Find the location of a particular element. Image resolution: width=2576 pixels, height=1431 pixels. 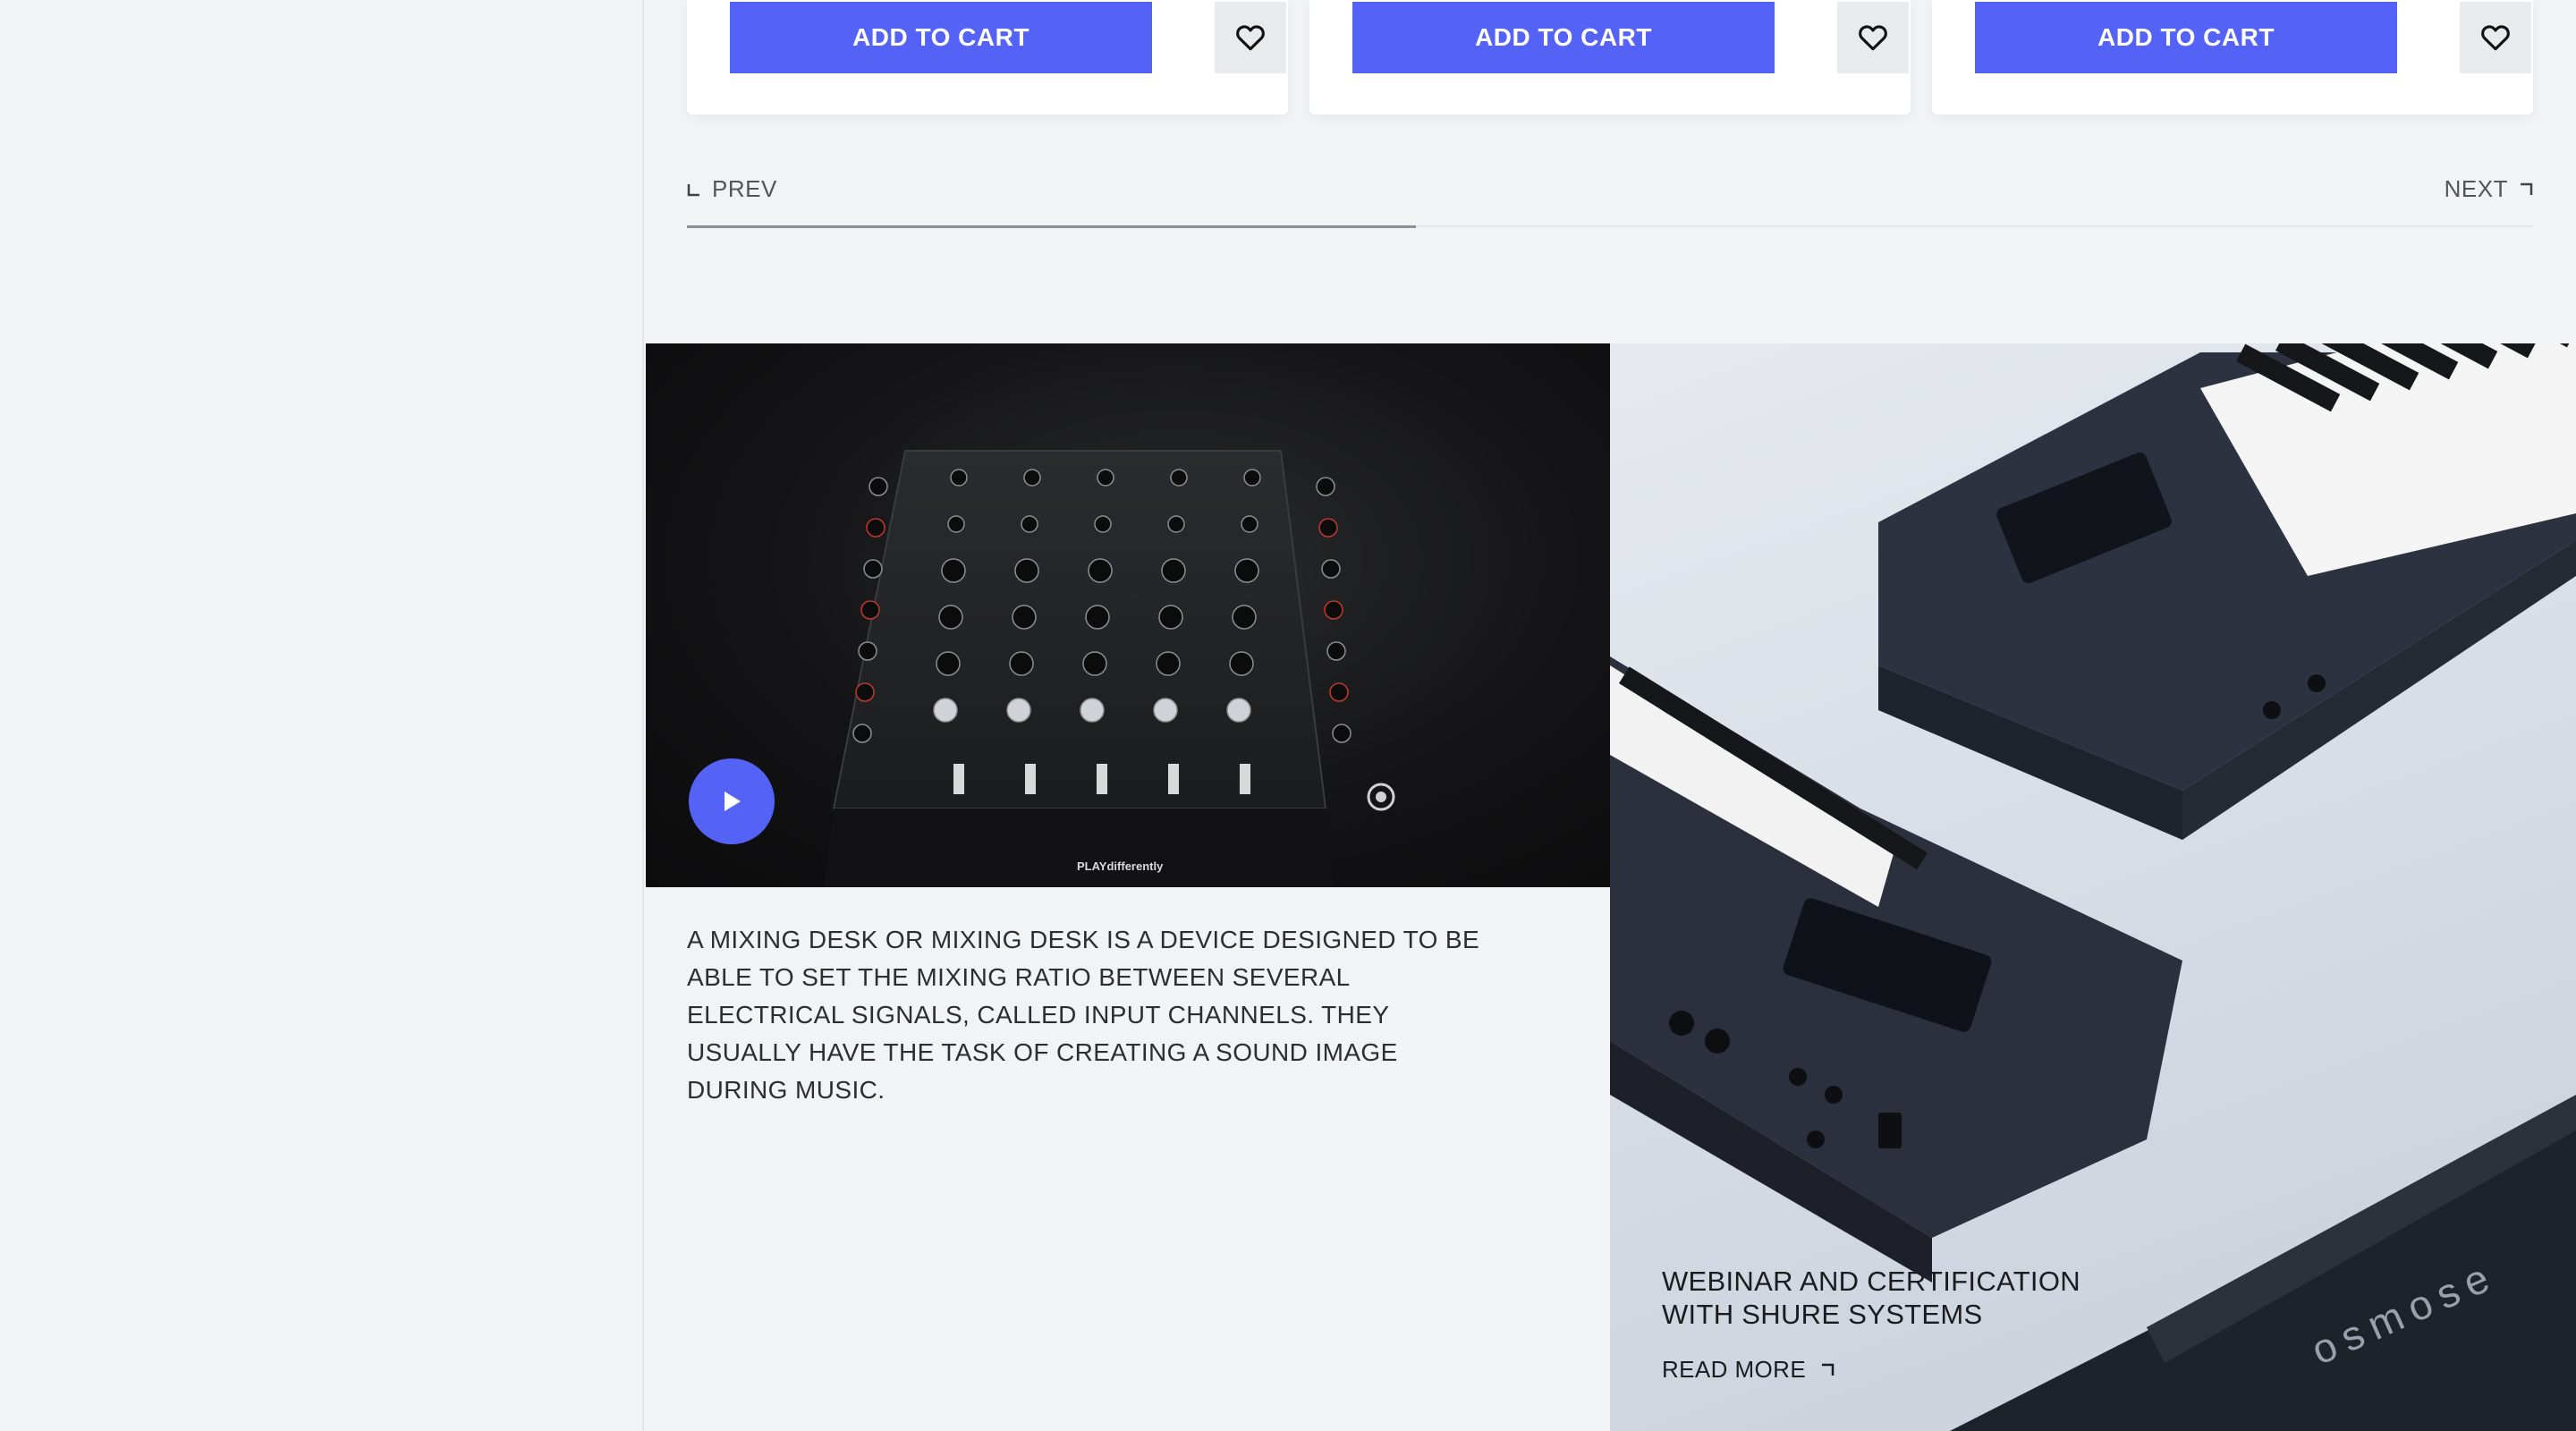

corner-bottom-left-icon is located at coordinates (693, 190).